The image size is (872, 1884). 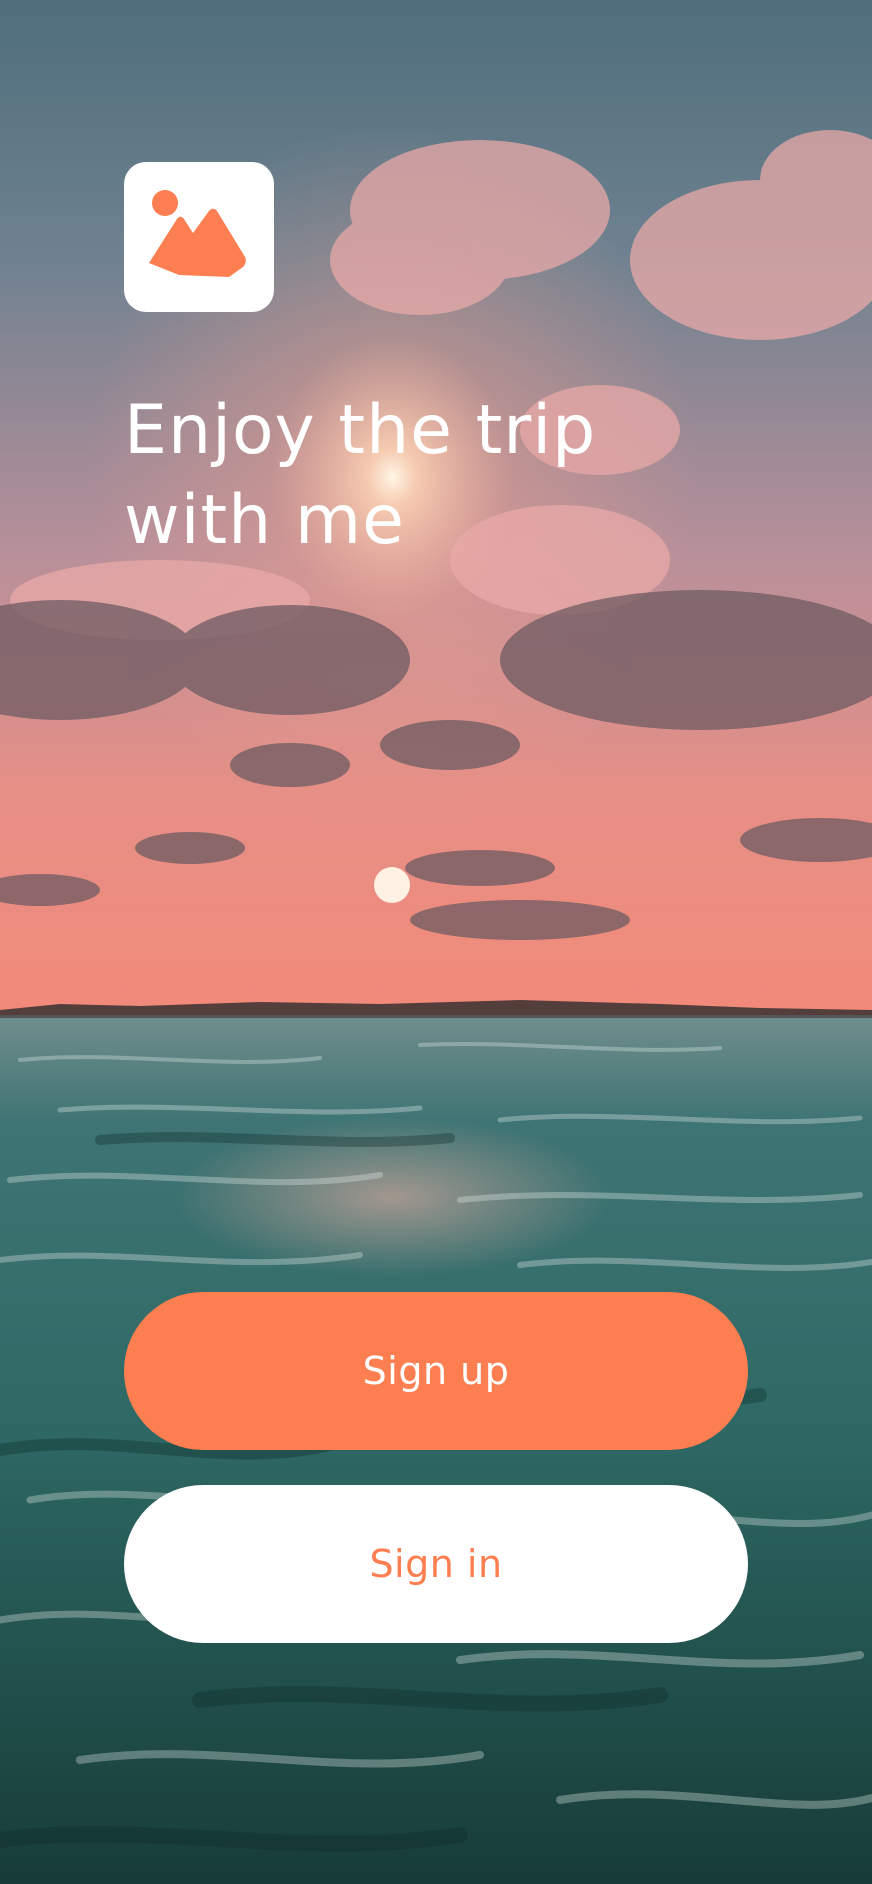 What do you see at coordinates (444, 476) in the screenshot?
I see `welcome-headline: Enjoy the trip with me` at bounding box center [444, 476].